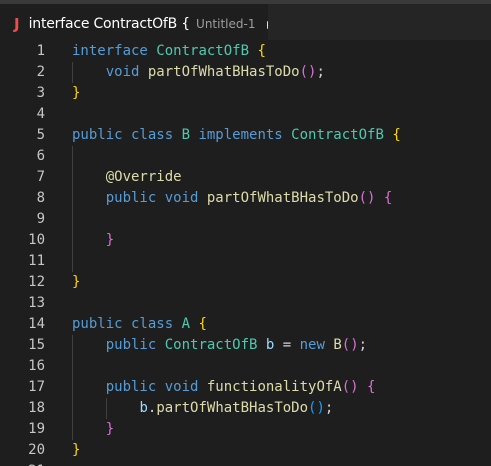 This screenshot has width=491, height=466. I want to click on line-code: public ContractOfB b = new B();, so click(219, 345).